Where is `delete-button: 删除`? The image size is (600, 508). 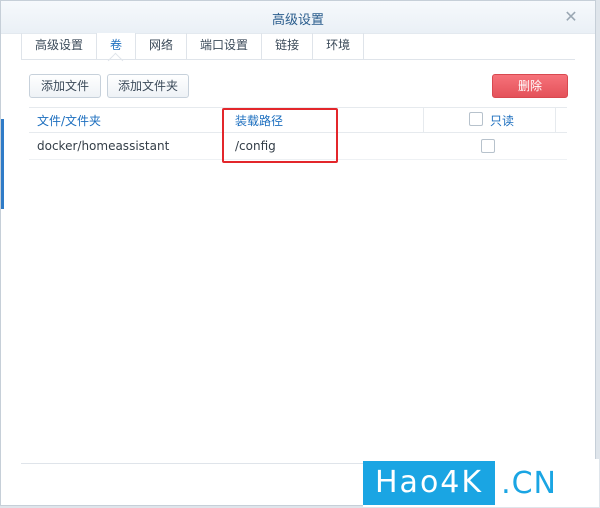 delete-button: 删除 is located at coordinates (530, 86).